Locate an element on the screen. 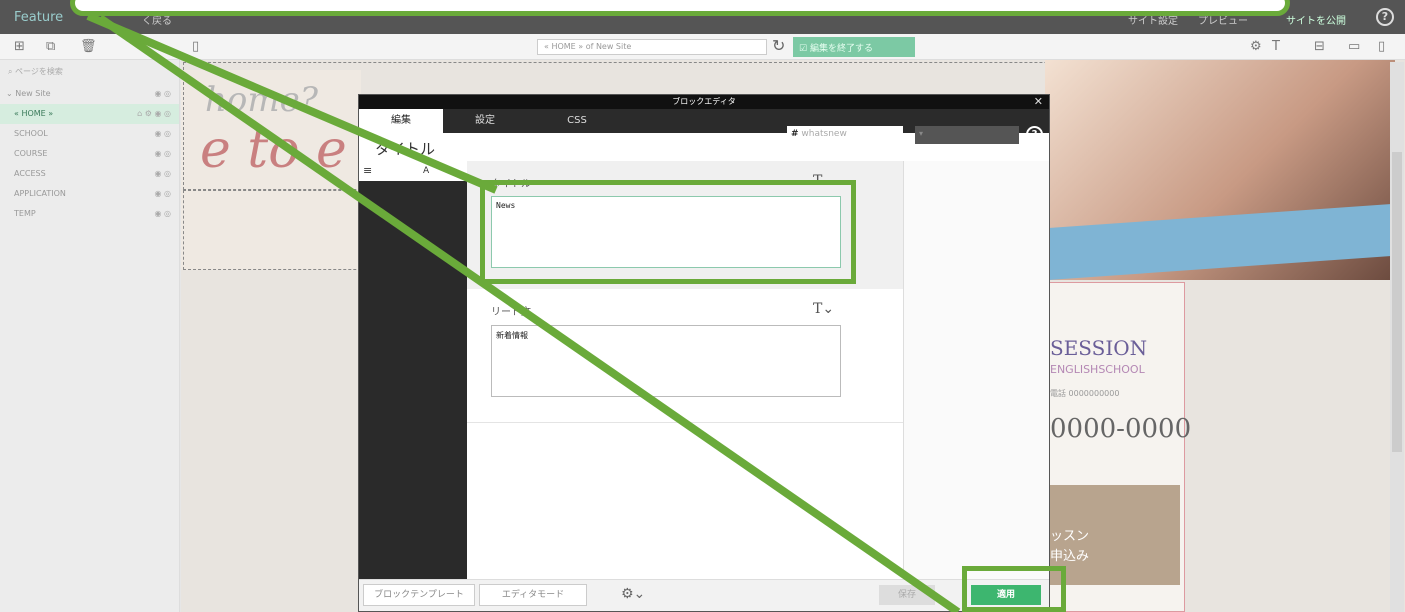 The width and height of the screenshot is (1405, 612). lesson-line-2: 申込み is located at coordinates (1070, 556).